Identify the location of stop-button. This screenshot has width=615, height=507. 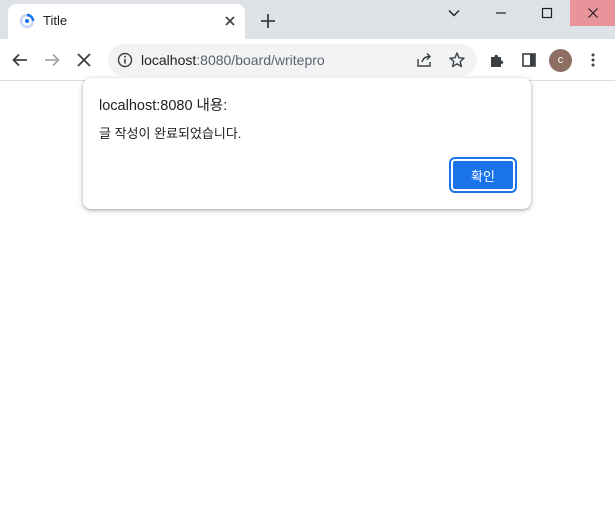
(84, 60).